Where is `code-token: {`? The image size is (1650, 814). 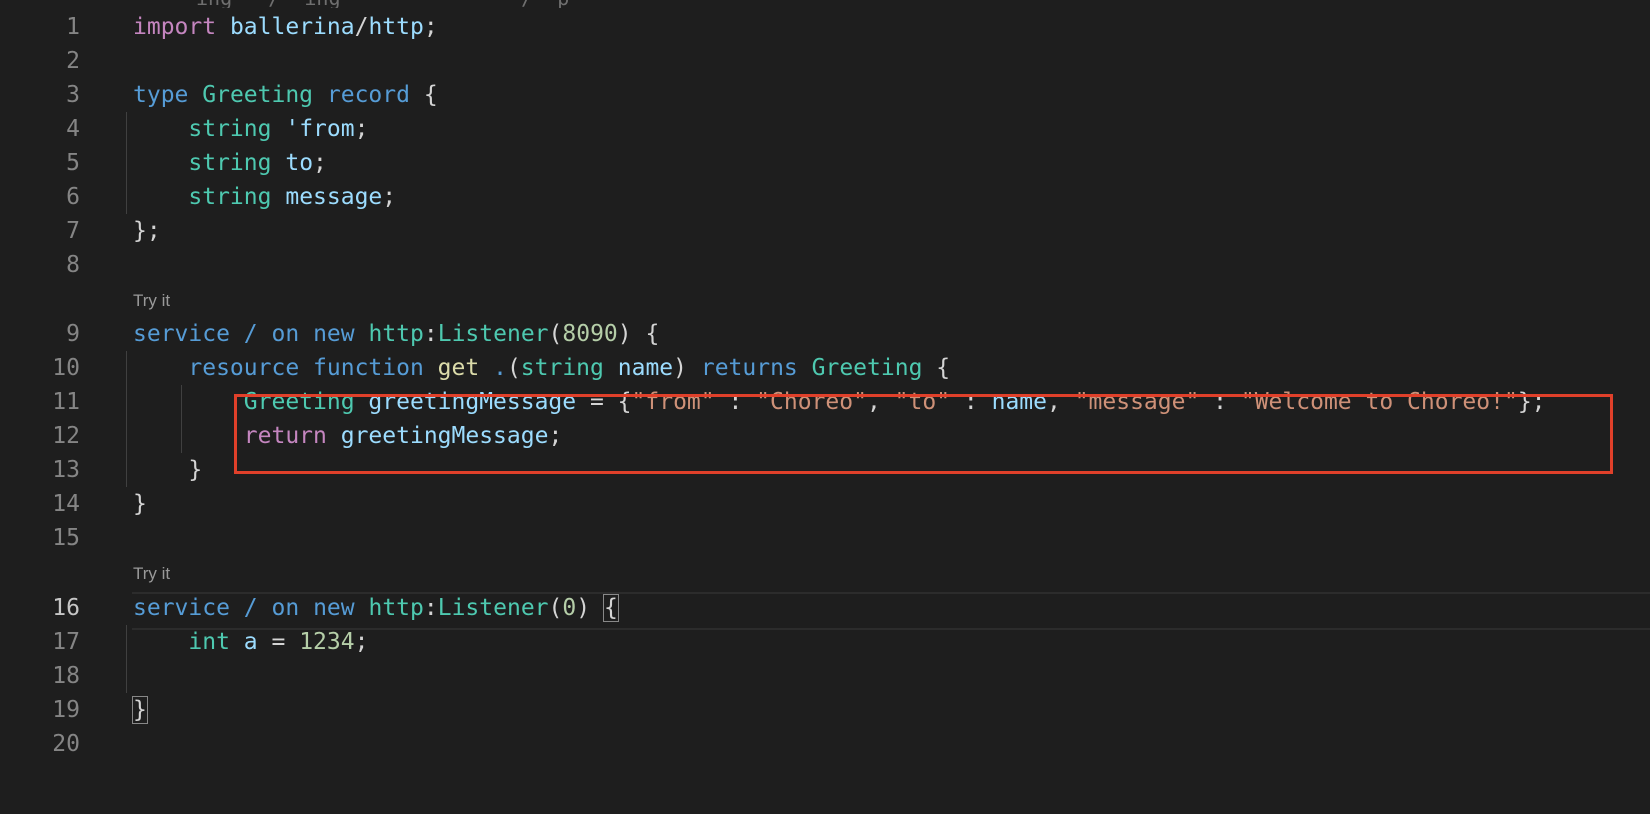 code-token: { is located at coordinates (936, 368).